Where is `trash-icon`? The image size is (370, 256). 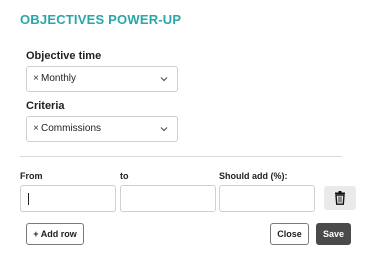
trash-icon is located at coordinates (340, 198).